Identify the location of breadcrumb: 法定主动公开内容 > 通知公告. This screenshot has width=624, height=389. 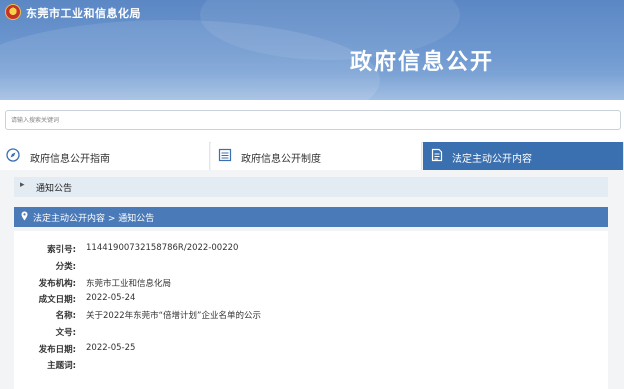
(311, 217).